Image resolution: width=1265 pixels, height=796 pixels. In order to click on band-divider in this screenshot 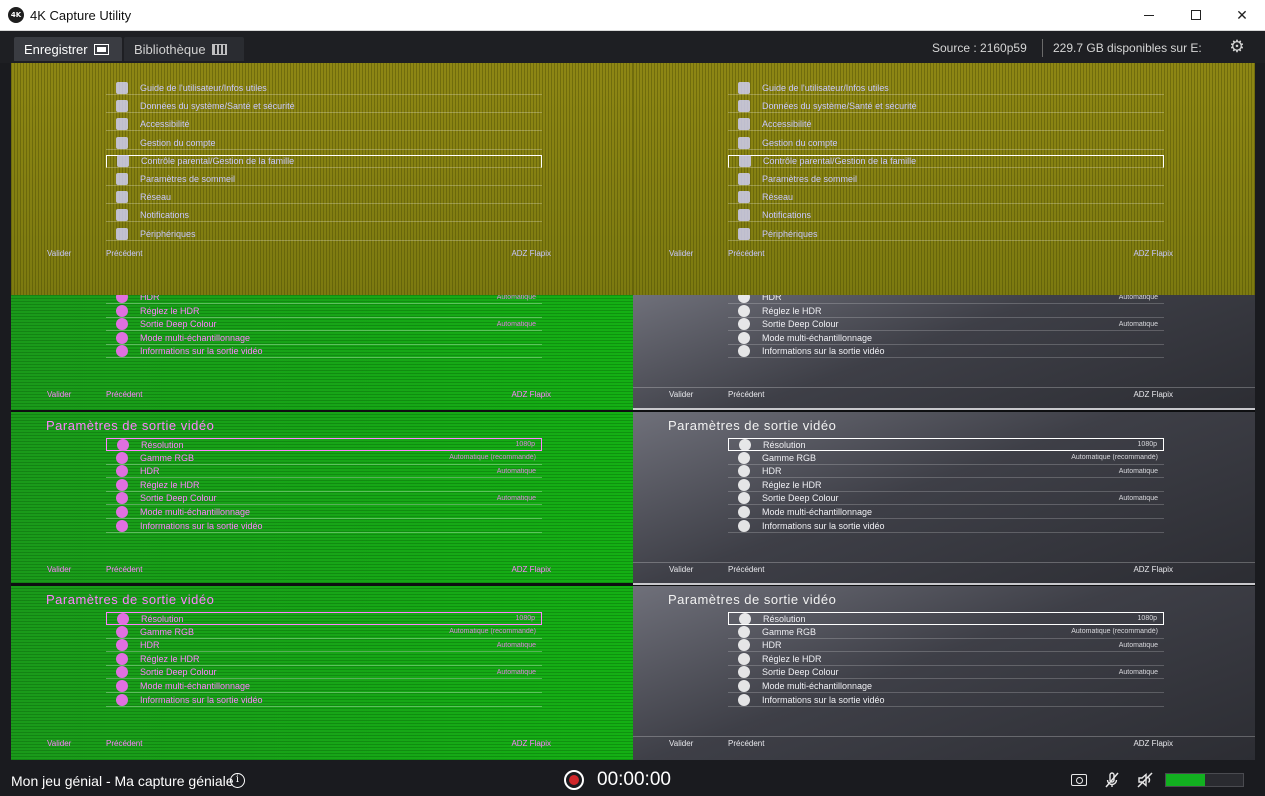, I will do `click(944, 584)`.